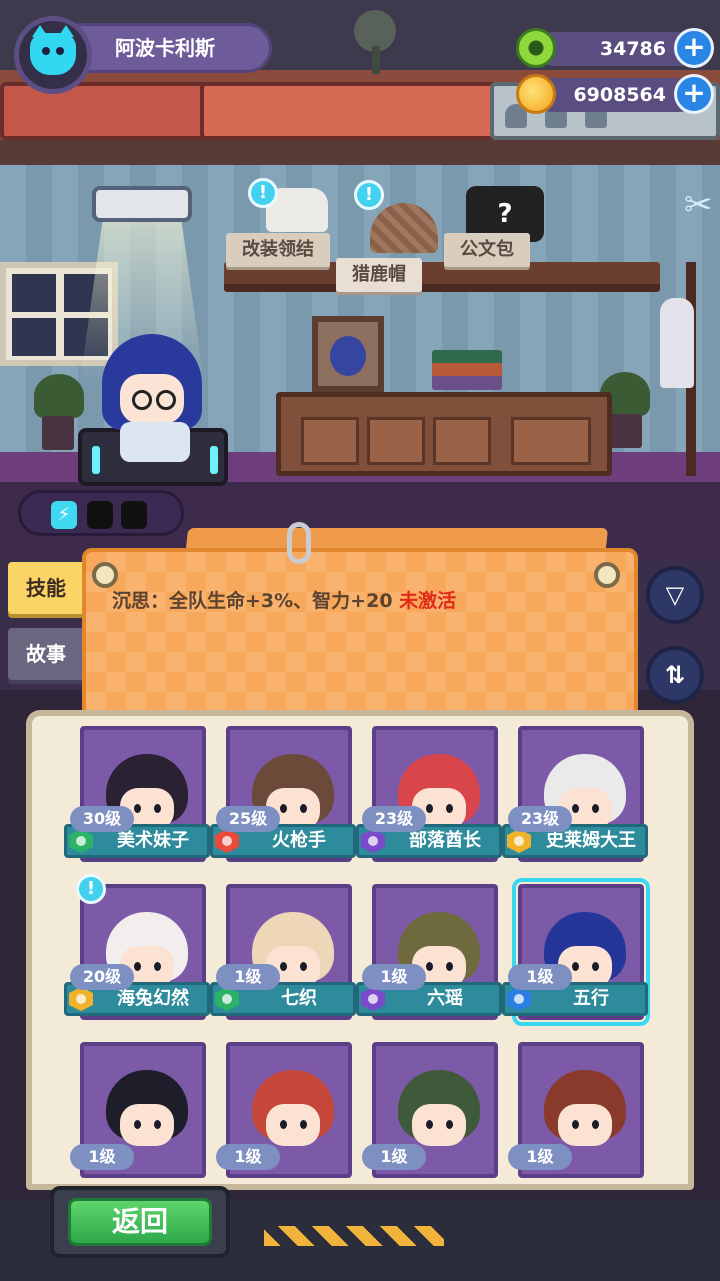 Image resolution: width=720 pixels, height=1281 pixels. Describe the element at coordinates (45, 654) in the screenshot. I see `tab-story: 故事` at that location.